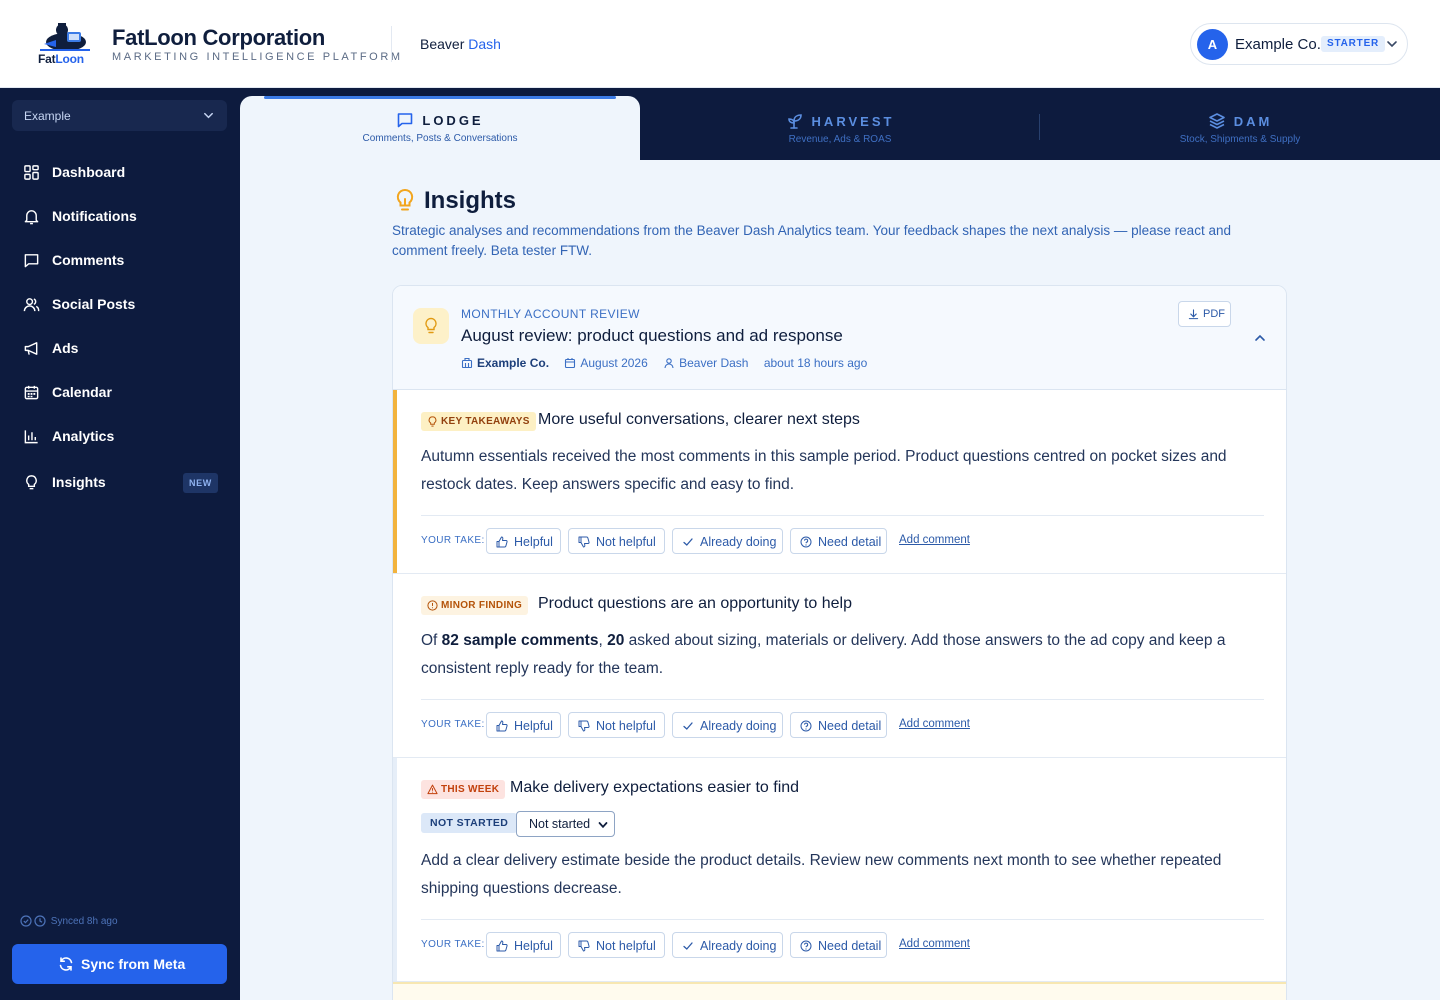 Image resolution: width=1440 pixels, height=1000 pixels. What do you see at coordinates (1353, 44) in the screenshot?
I see `plan-badge: STARTER` at bounding box center [1353, 44].